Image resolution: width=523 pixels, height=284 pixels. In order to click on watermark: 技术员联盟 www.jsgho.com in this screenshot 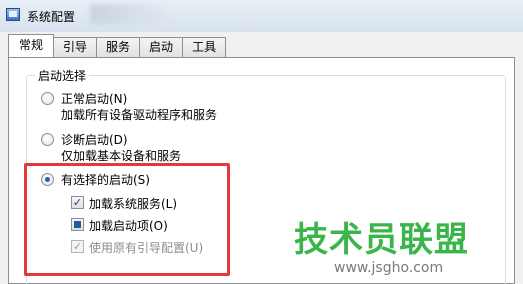, I will do `click(389, 245)`.